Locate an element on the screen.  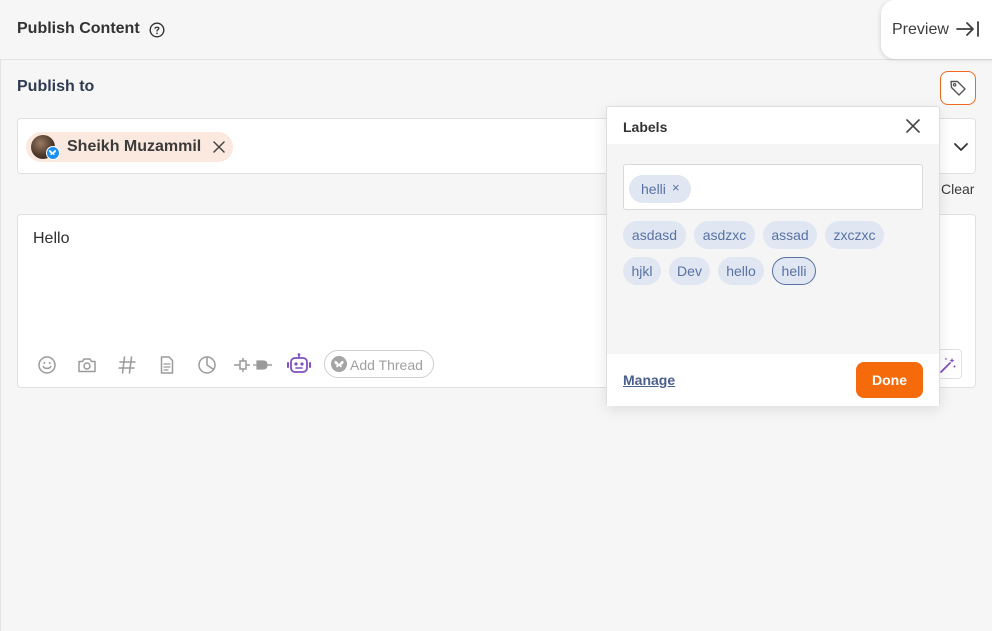
emoji-icon is located at coordinates (47, 365).